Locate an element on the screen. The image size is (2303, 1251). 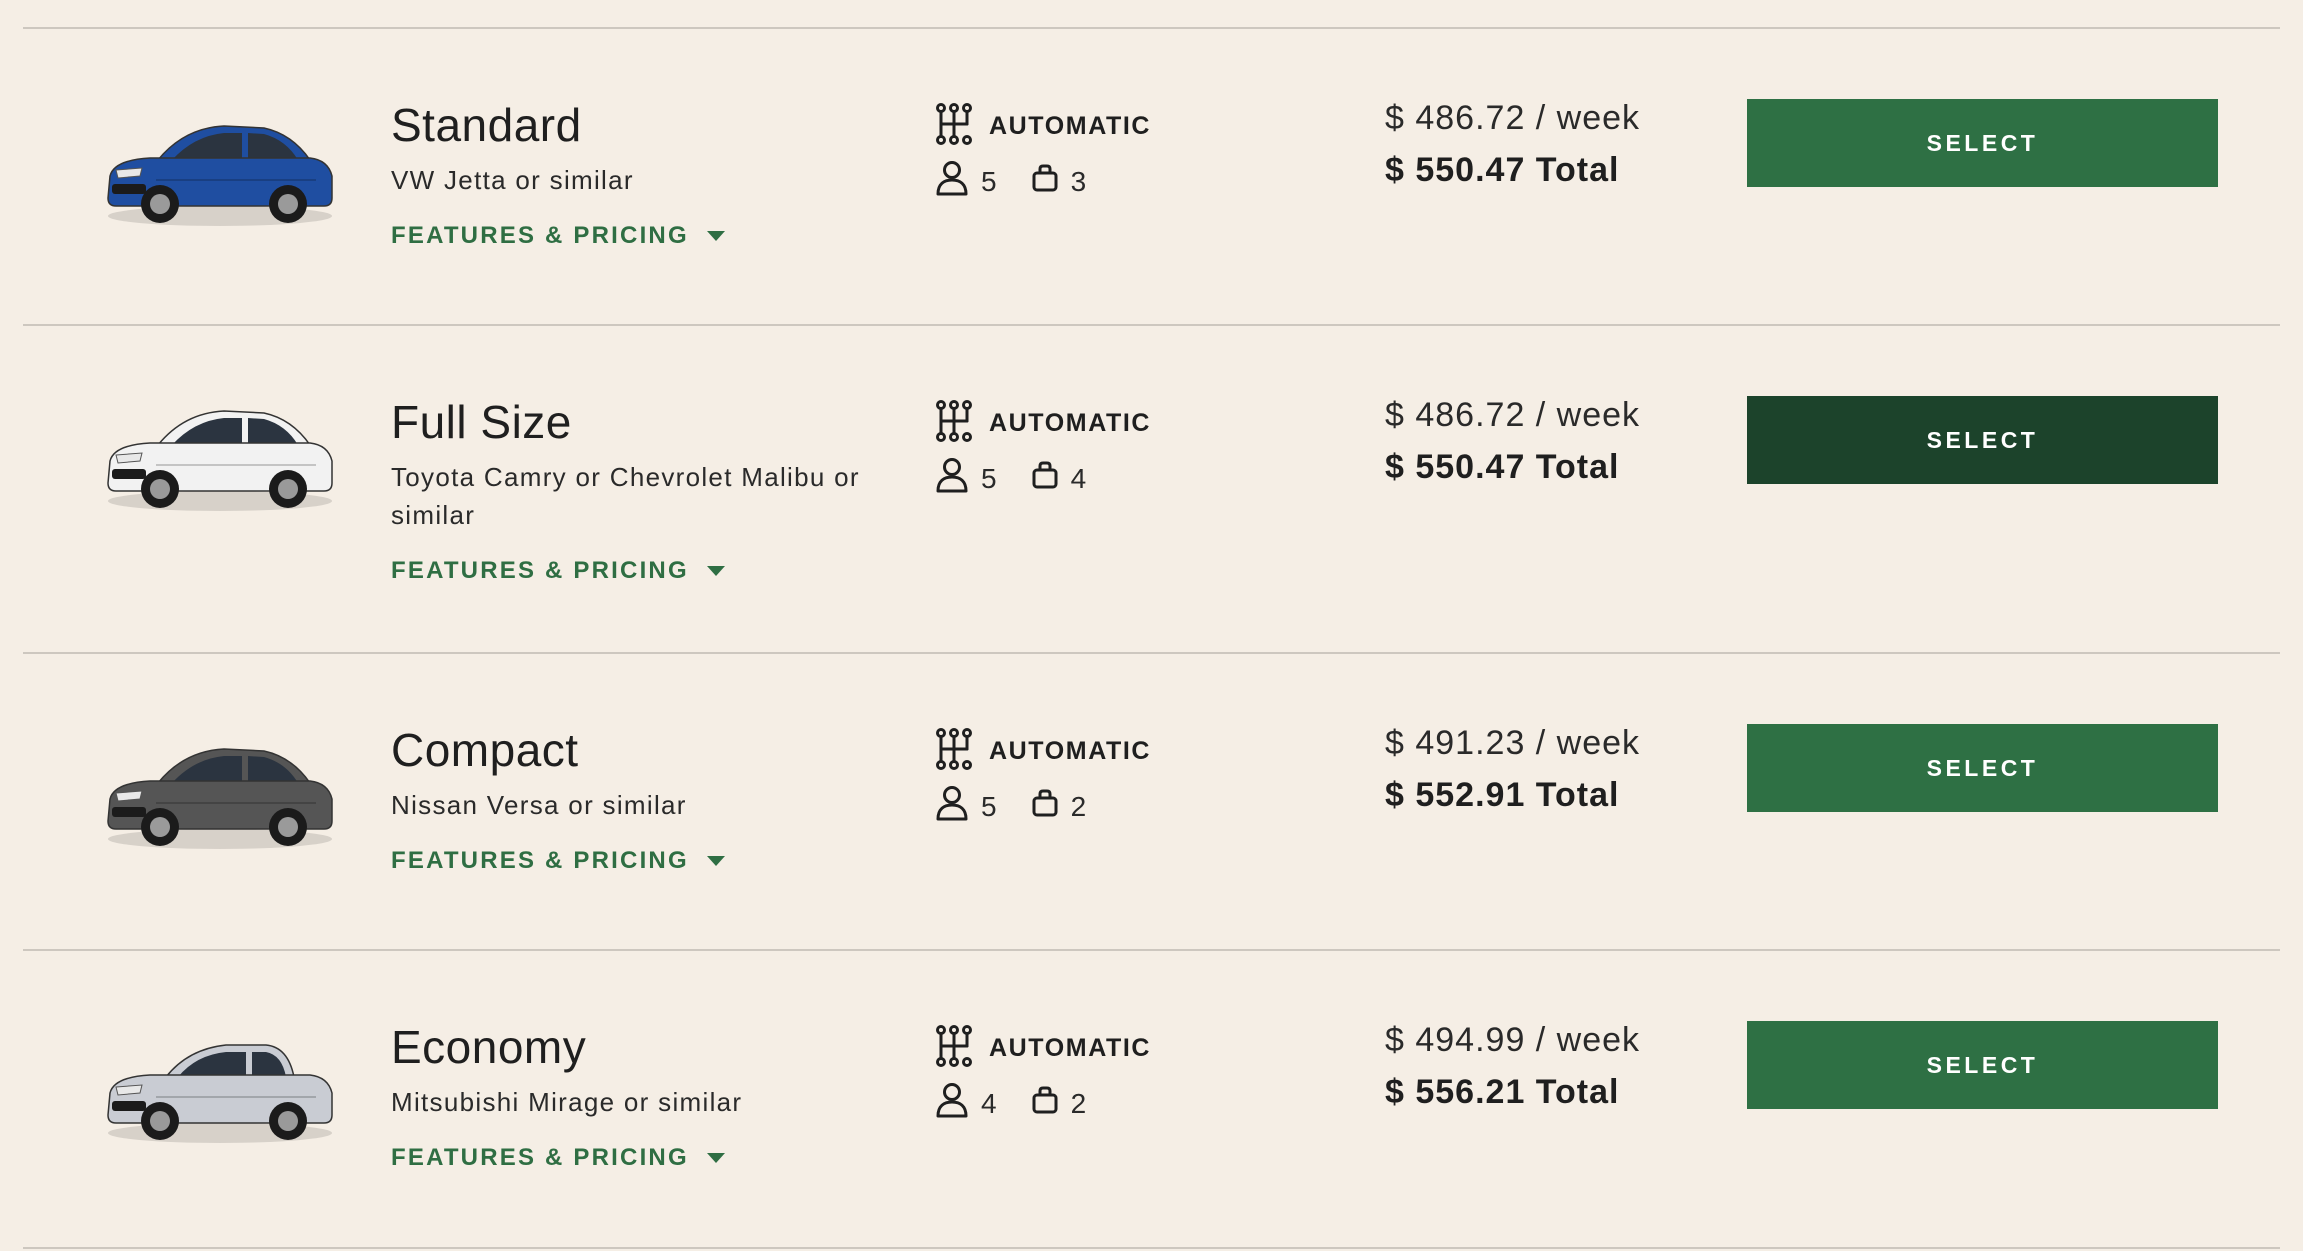
bag-count: 3 is located at coordinates (1078, 181).